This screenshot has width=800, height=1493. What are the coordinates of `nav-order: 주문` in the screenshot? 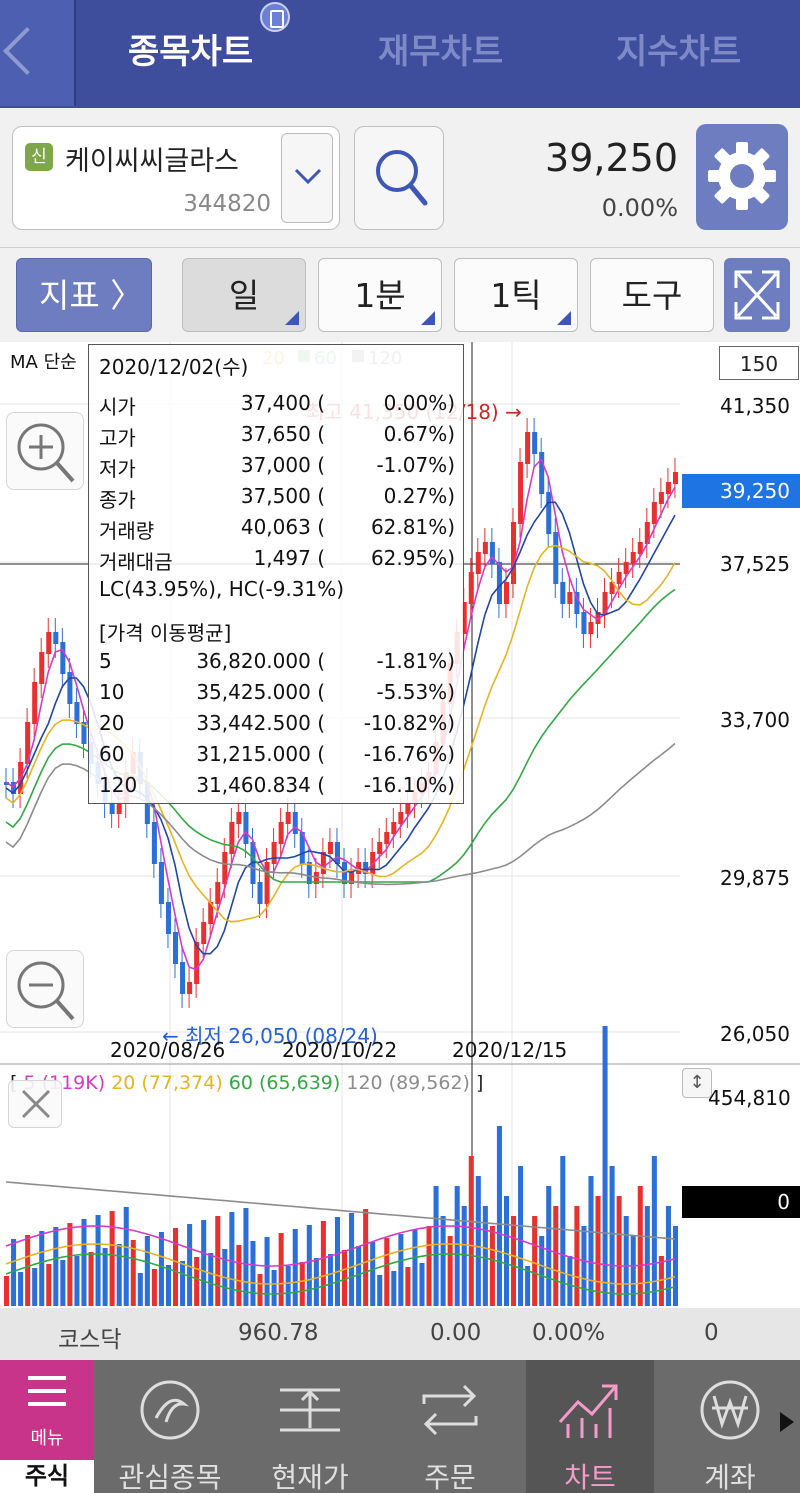 It's located at (450, 1426).